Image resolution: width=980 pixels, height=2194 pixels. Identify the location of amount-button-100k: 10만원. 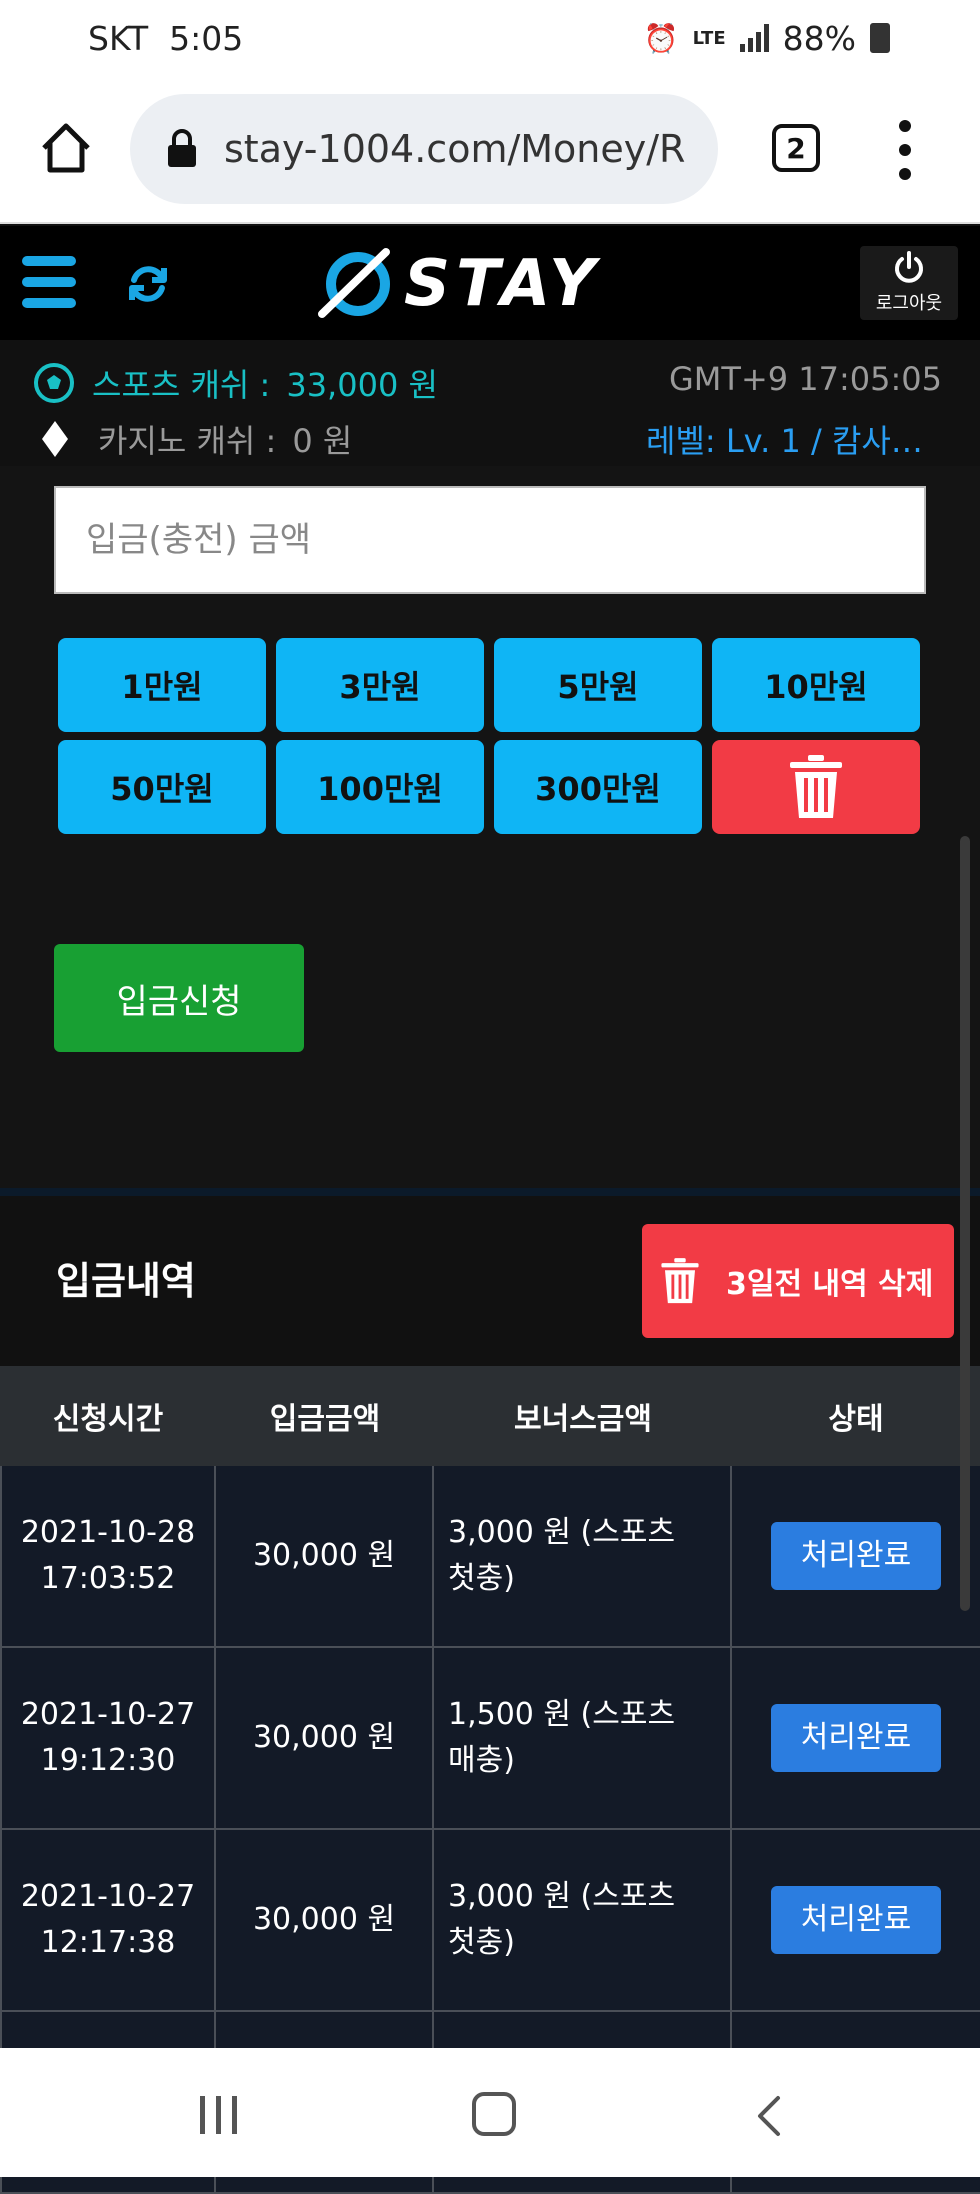
(816, 685).